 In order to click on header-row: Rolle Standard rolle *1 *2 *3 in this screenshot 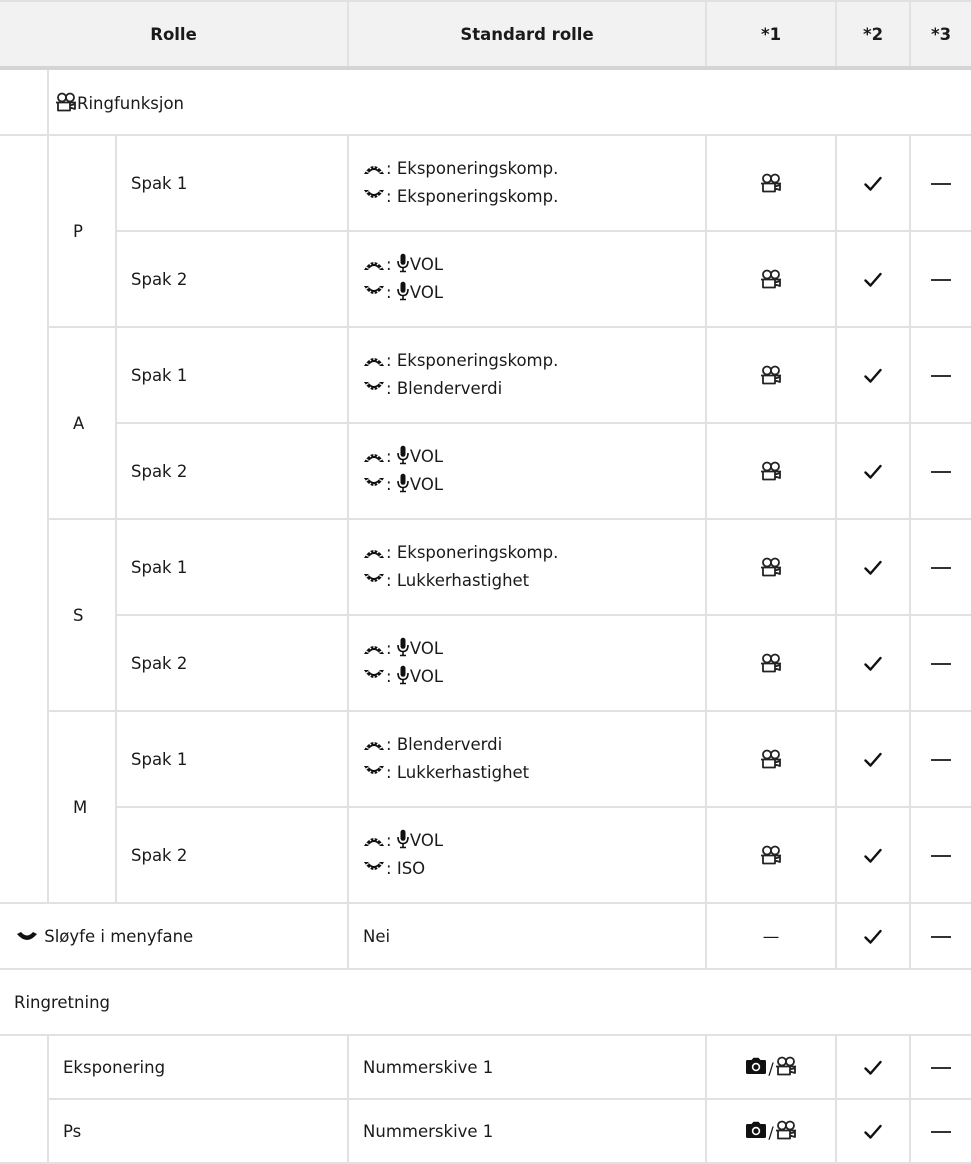, I will do `click(485, 35)`.